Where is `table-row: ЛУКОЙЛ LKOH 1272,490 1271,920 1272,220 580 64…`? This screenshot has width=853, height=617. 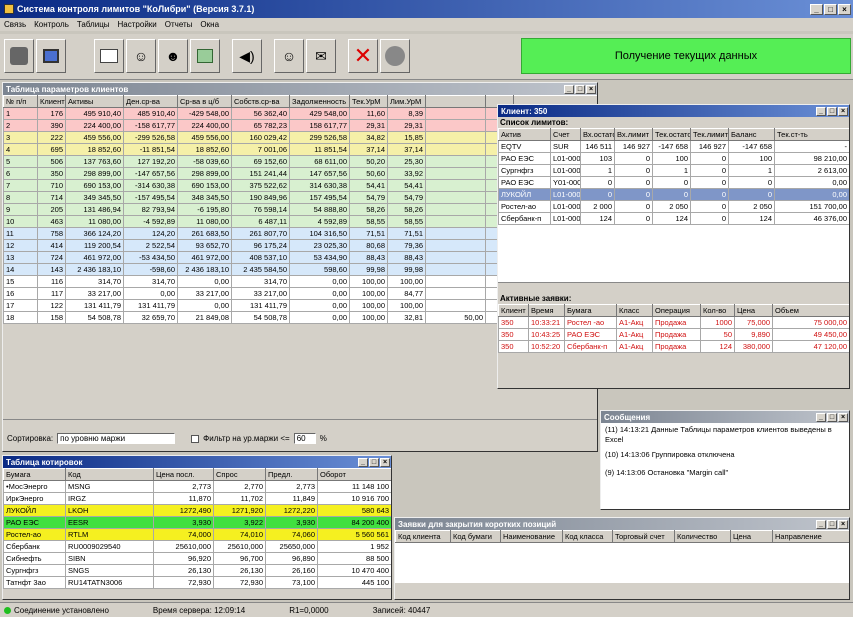 table-row: ЛУКОЙЛ LKOH 1272,490 1271,920 1272,220 580 64… is located at coordinates (197, 510).